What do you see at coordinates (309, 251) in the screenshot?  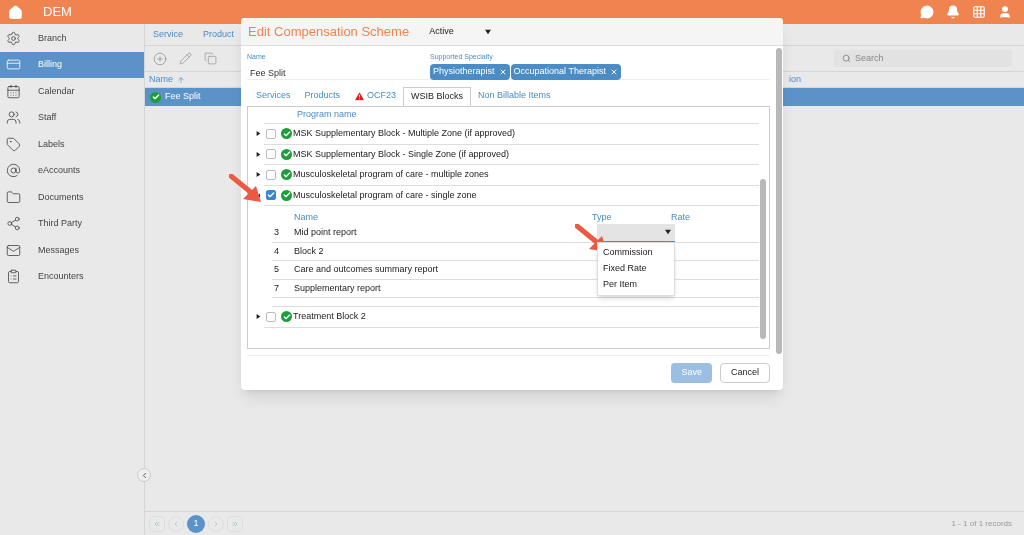 I see `item-name: Block 2` at bounding box center [309, 251].